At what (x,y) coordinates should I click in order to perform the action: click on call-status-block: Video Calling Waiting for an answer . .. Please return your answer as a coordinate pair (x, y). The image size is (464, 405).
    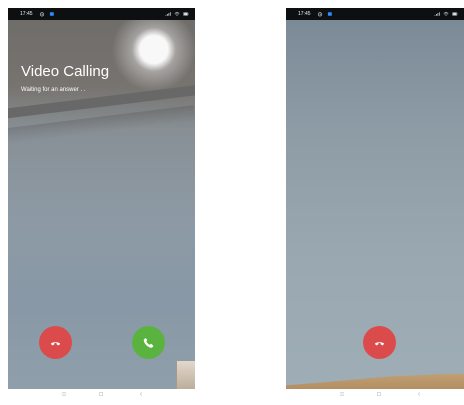
    Looking at the image, I should click on (65, 78).